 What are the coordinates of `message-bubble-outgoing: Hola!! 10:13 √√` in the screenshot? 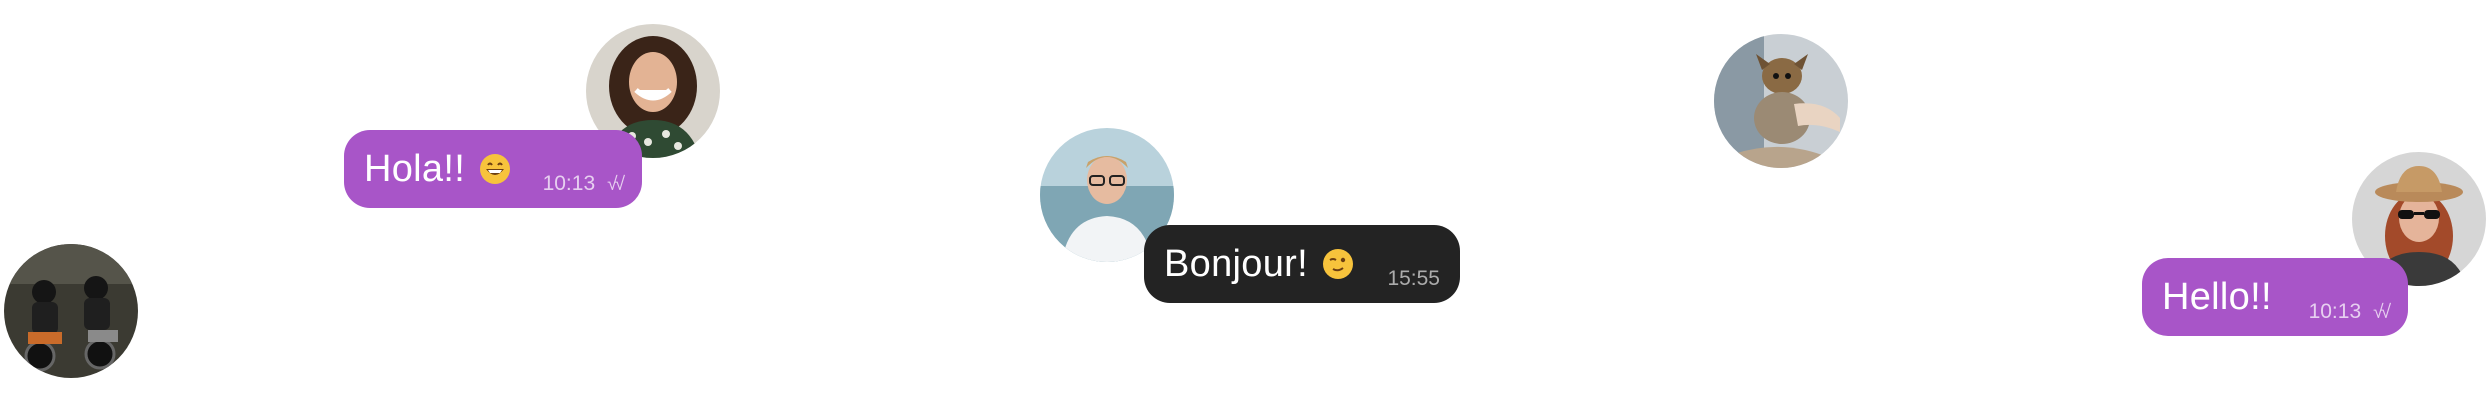 It's located at (493, 169).